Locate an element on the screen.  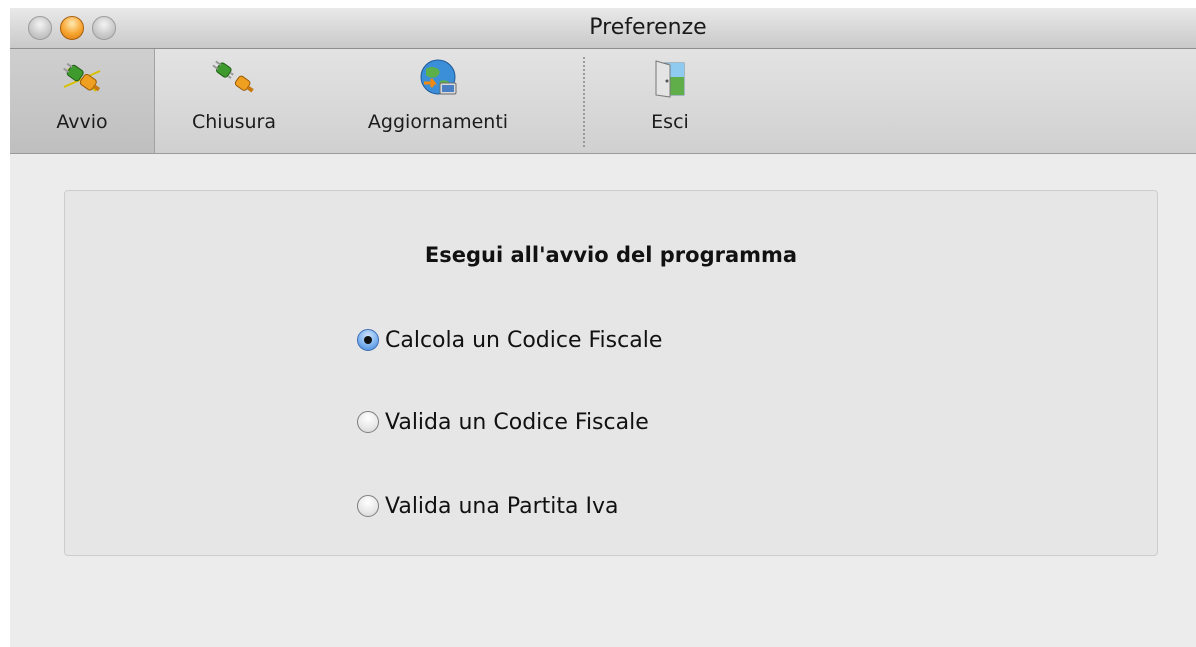
toolbar-item-aggiornamenti: Aggiornamenti is located at coordinates (438, 101).